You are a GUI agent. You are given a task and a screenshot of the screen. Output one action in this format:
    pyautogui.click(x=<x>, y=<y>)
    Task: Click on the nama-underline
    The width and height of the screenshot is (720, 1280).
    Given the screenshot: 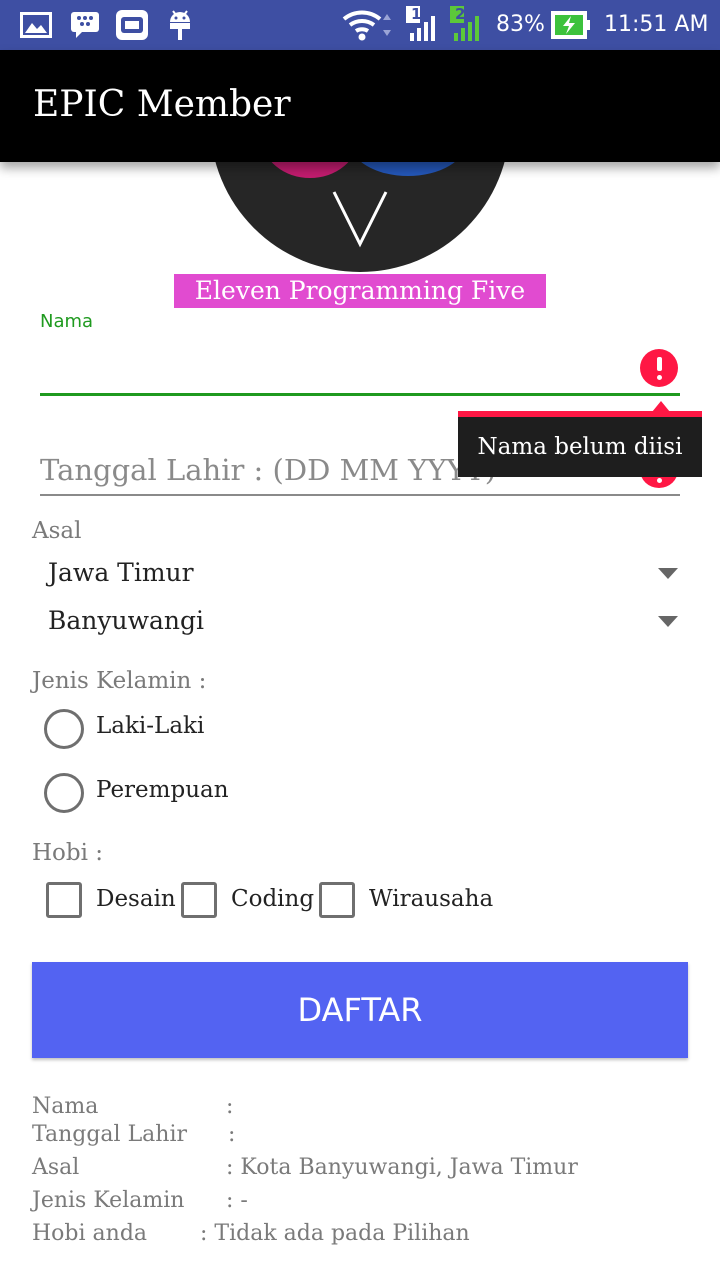 What is the action you would take?
    pyautogui.click(x=360, y=394)
    